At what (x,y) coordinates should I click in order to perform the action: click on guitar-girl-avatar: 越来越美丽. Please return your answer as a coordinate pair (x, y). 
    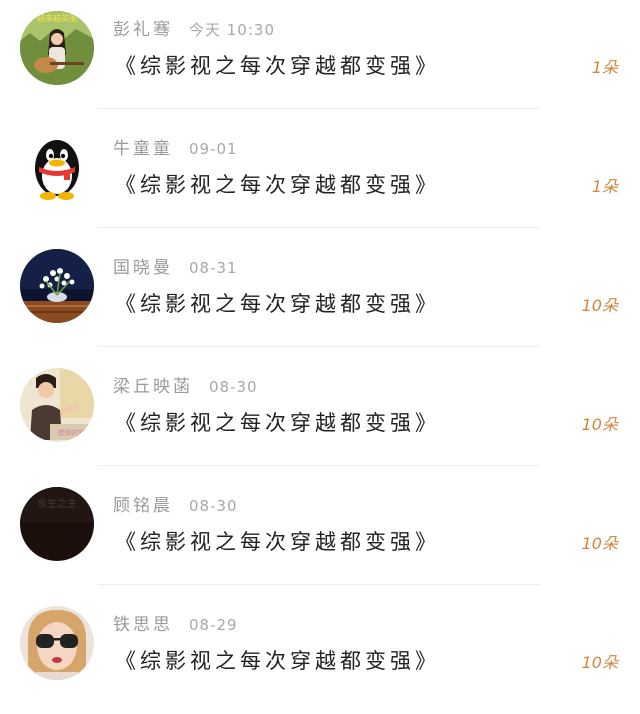
    Looking at the image, I should click on (57, 48).